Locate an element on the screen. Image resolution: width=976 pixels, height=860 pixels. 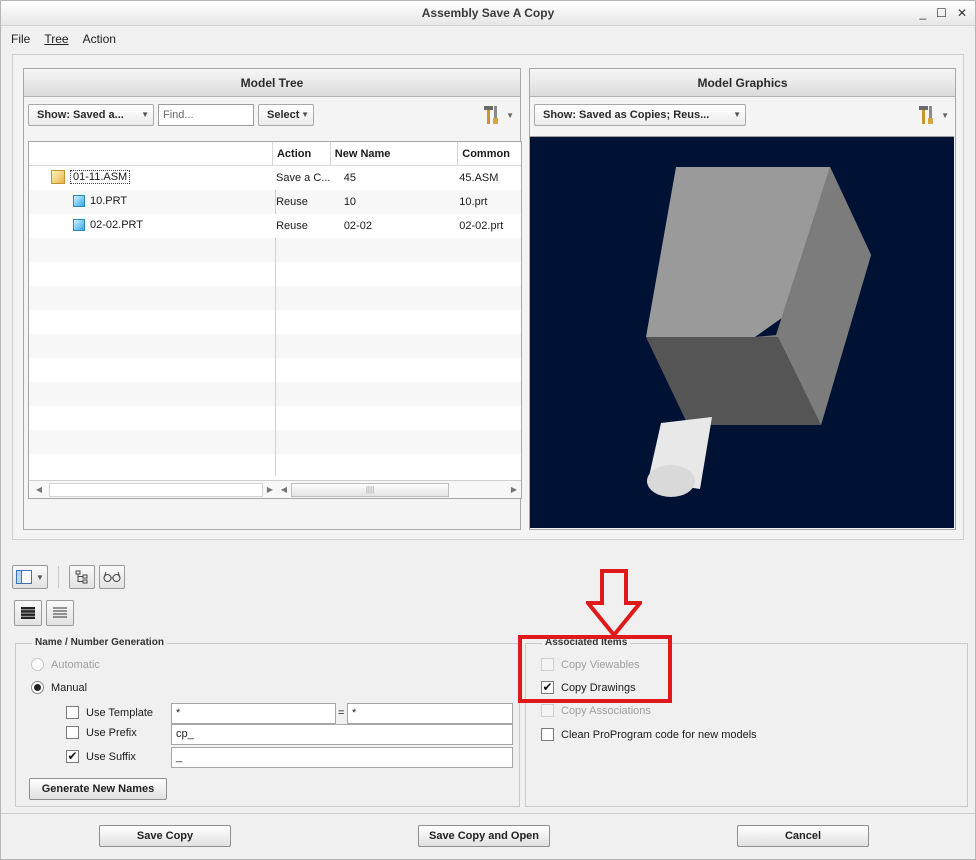
table-row: 10.PRT Reuse 10 10.prt is located at coordinates (275, 202).